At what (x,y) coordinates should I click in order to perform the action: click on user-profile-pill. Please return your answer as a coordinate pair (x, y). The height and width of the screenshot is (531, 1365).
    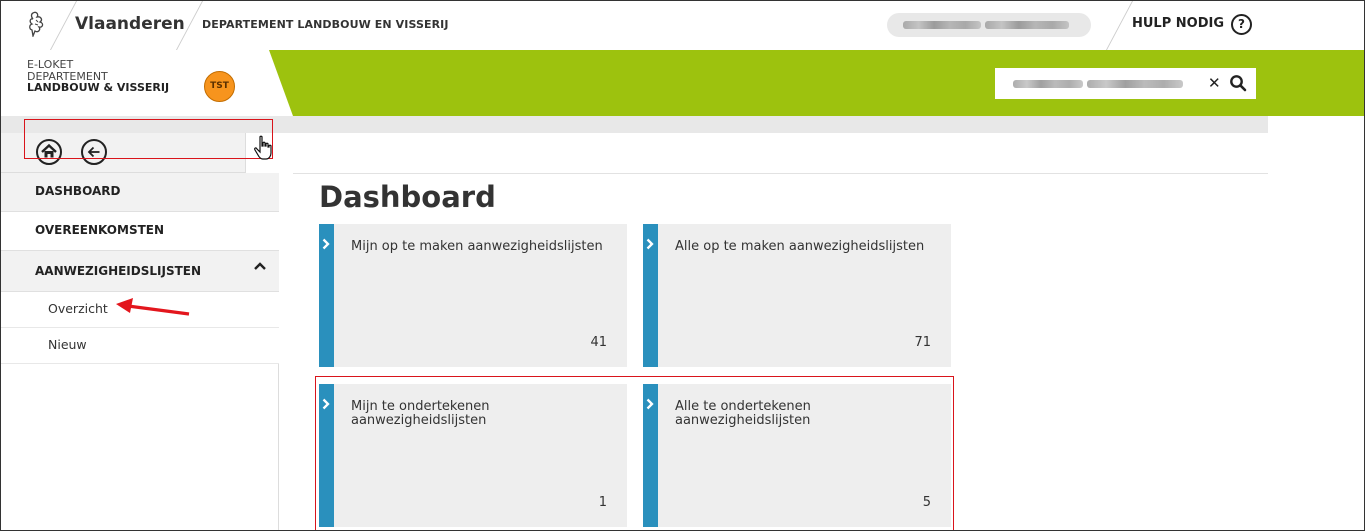
    Looking at the image, I should click on (989, 25).